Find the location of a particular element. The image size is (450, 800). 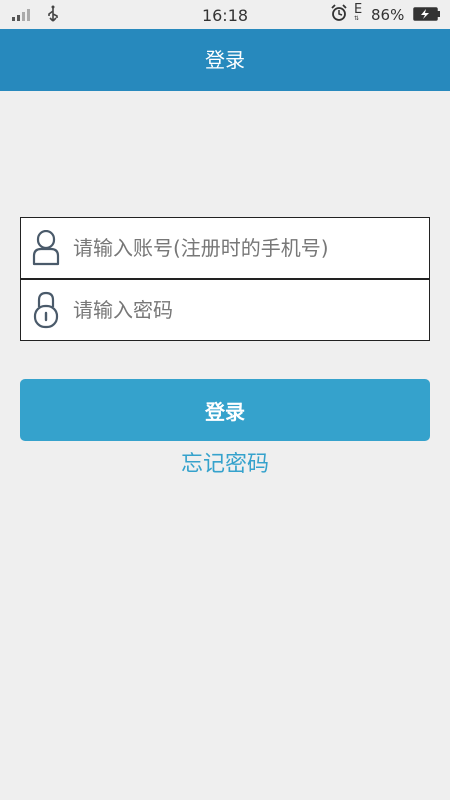

login-button-label: 登录 is located at coordinates (225, 411).